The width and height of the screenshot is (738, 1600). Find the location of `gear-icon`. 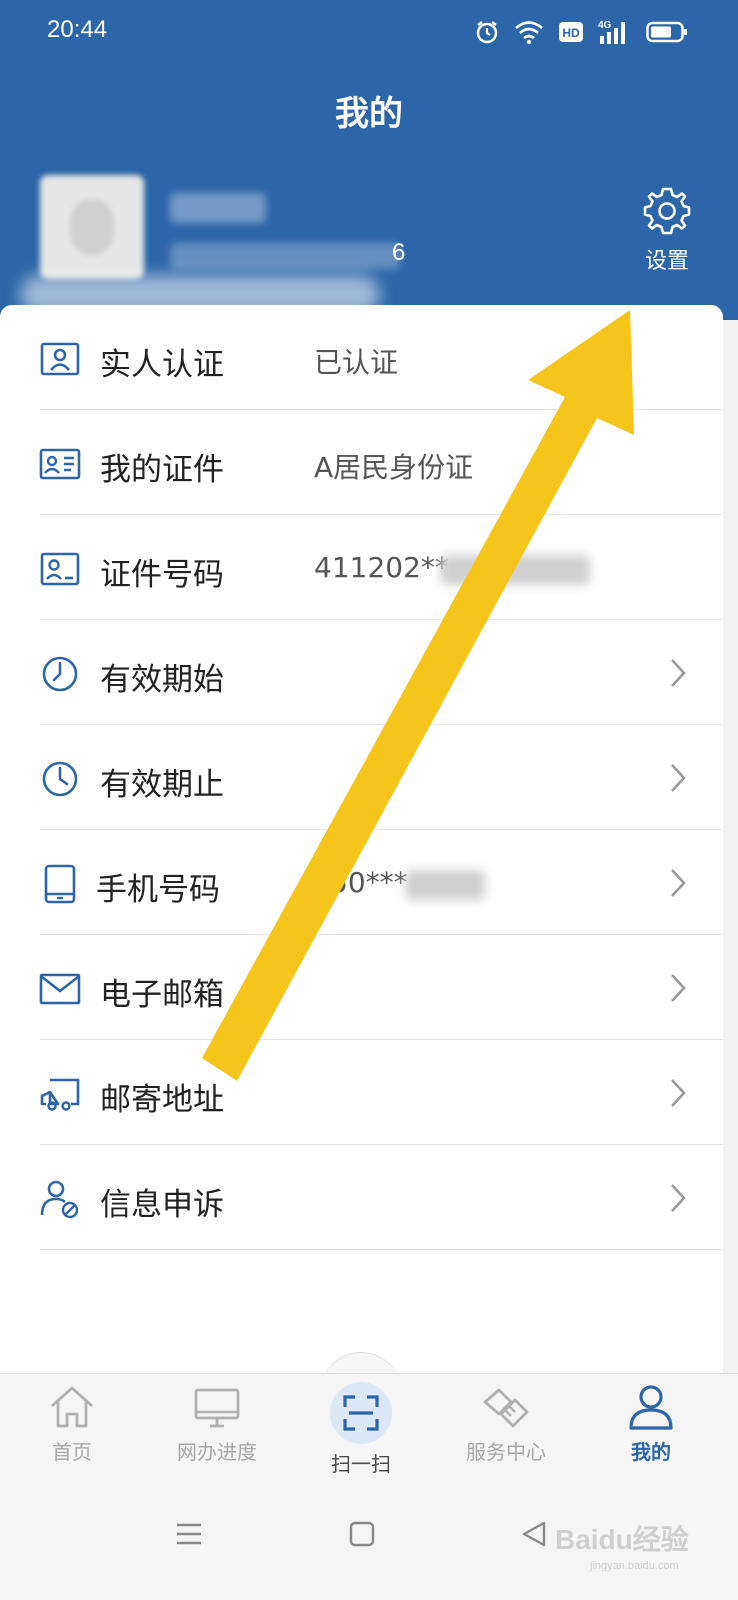

gear-icon is located at coordinates (667, 211).